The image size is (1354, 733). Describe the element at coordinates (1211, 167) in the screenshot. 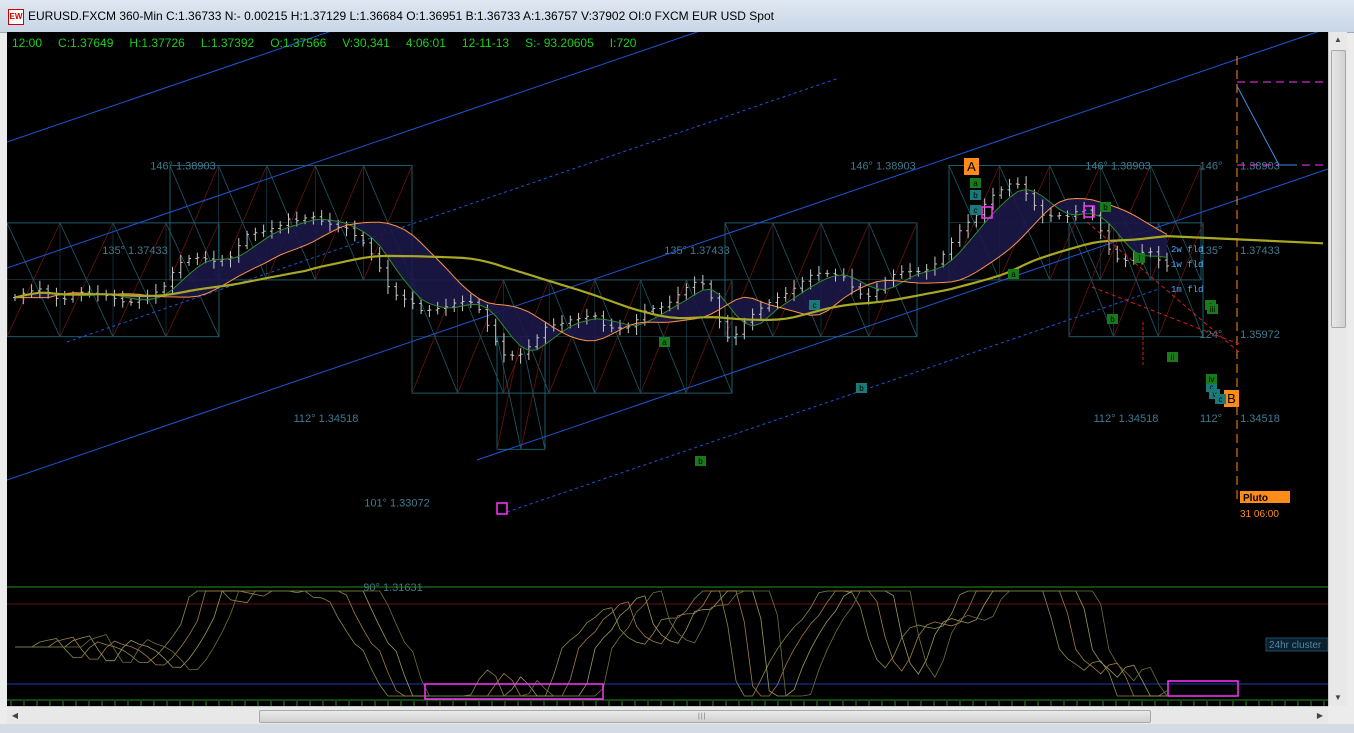

I see `right-degree-label: 146°` at that location.